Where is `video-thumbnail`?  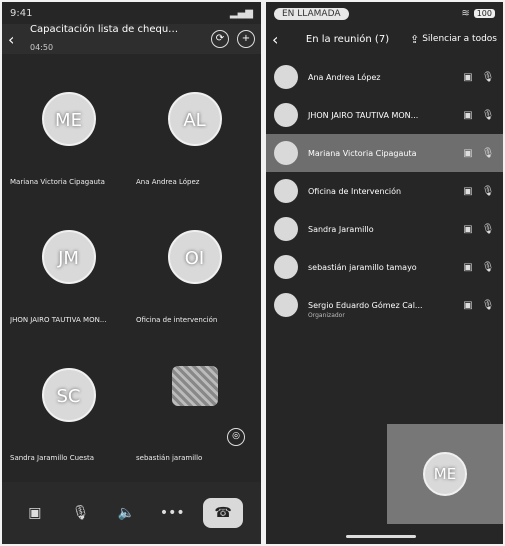
video-thumbnail is located at coordinates (194, 386).